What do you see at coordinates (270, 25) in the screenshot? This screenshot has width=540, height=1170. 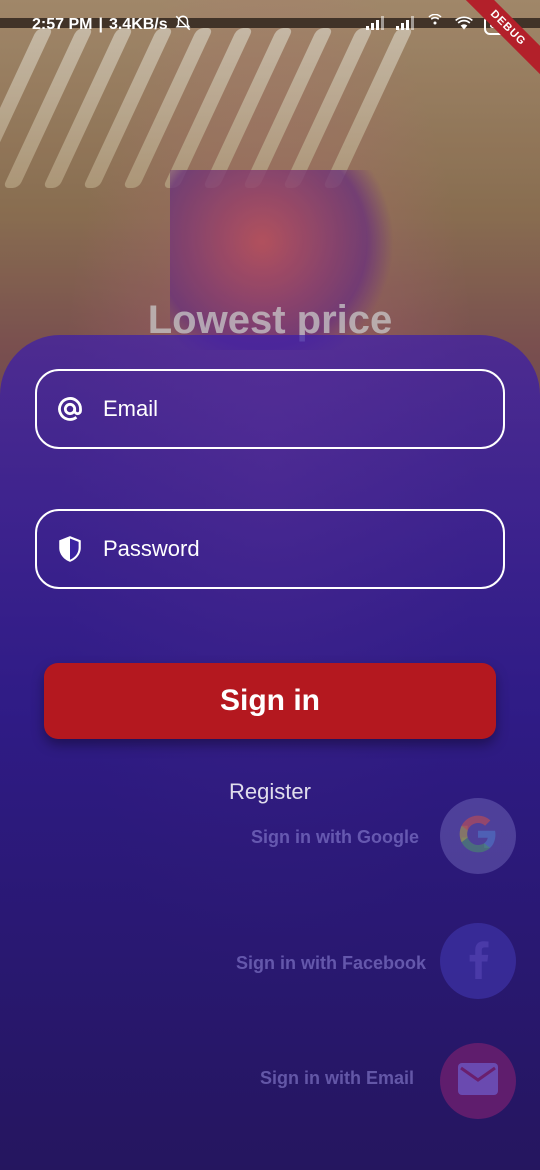 I see `status-bar: 2:57 PM | 3.4KB/s 82` at bounding box center [270, 25].